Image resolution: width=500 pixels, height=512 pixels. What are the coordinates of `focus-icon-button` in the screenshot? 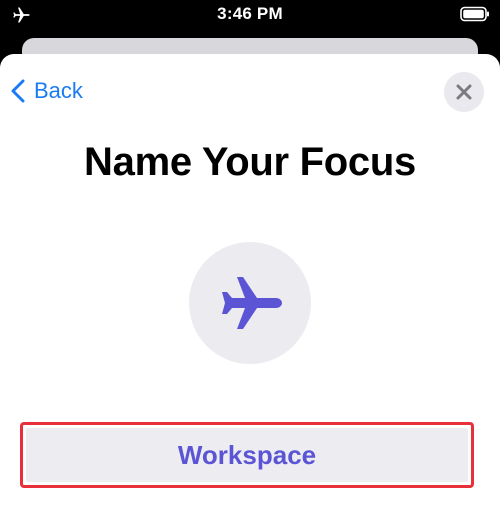 It's located at (250, 303).